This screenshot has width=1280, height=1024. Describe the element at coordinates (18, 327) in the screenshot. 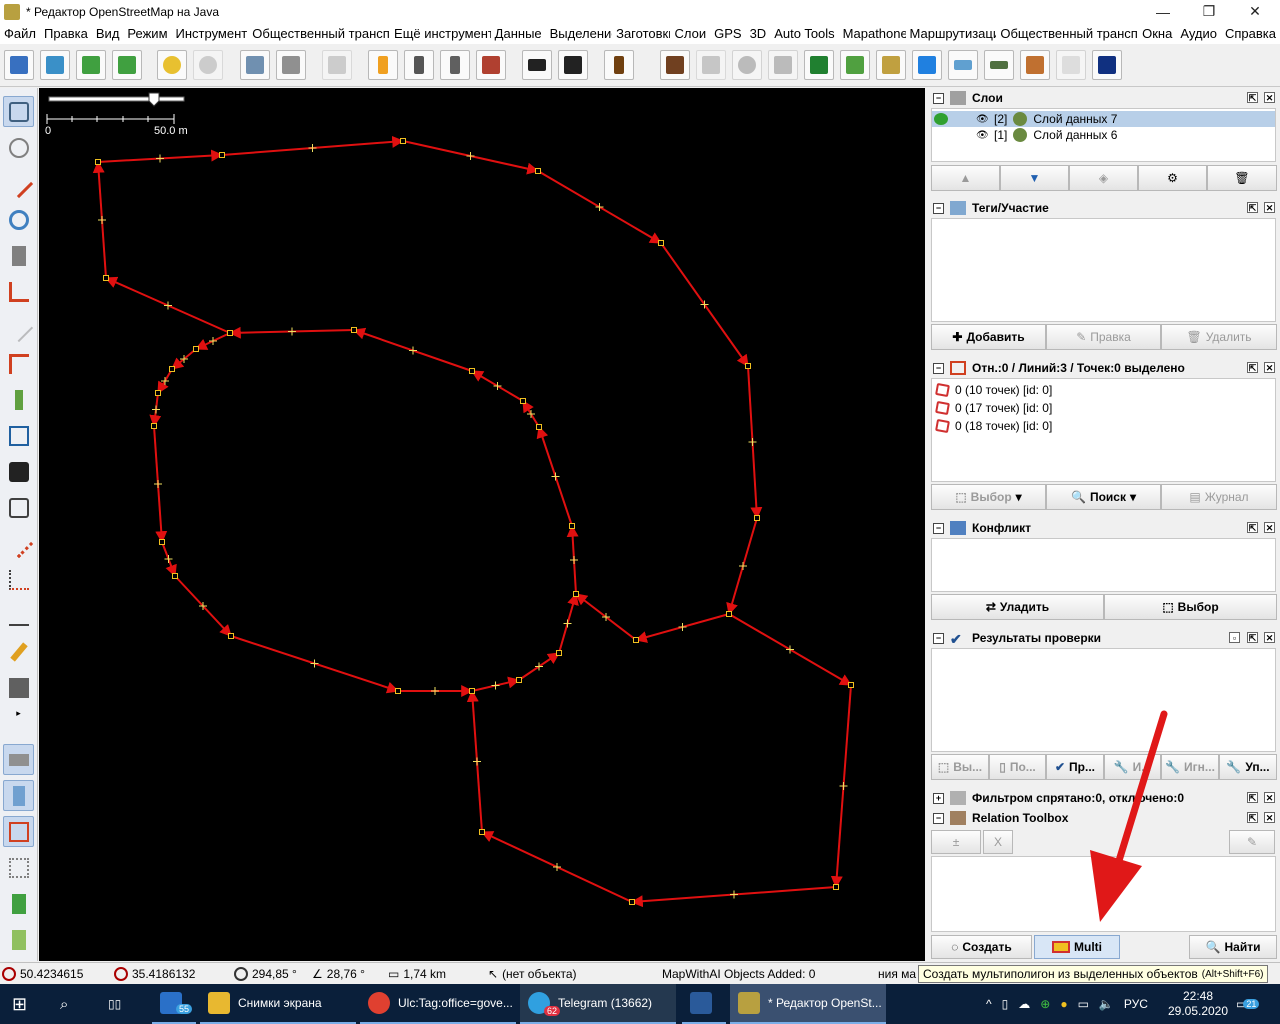

I see `parallel-tool-icon` at that location.